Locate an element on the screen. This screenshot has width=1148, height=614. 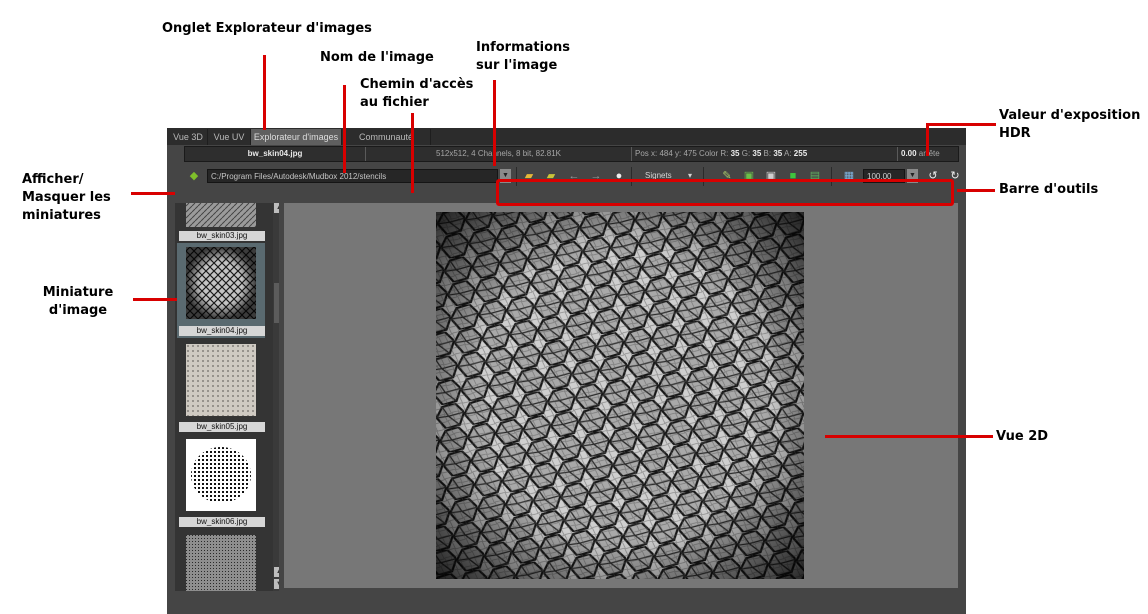
scroll-up-icon: ▲ is located at coordinates (276, 208).